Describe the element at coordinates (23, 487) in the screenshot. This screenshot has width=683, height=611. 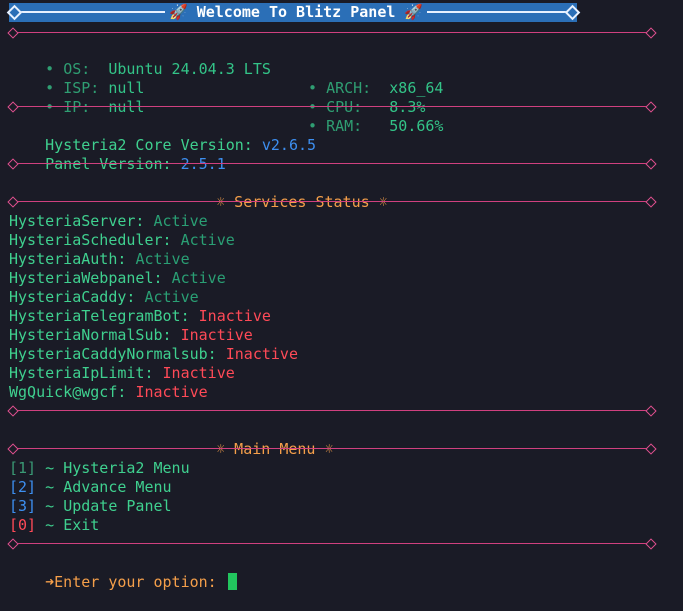
I see `menu-key: [2]` at that location.